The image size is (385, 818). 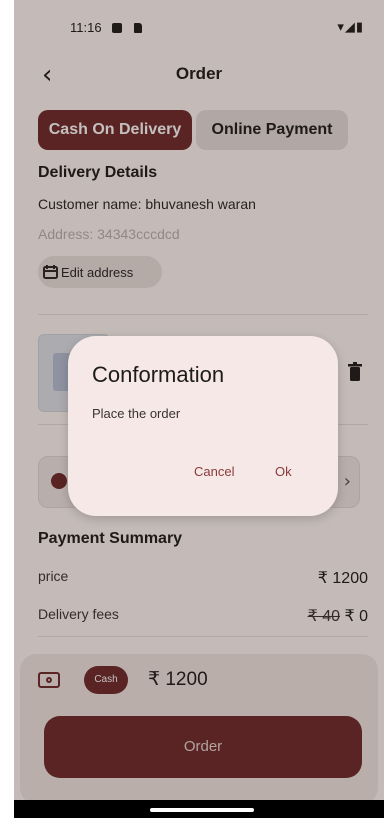 I want to click on dialog-message: Place the order, so click(x=136, y=413).